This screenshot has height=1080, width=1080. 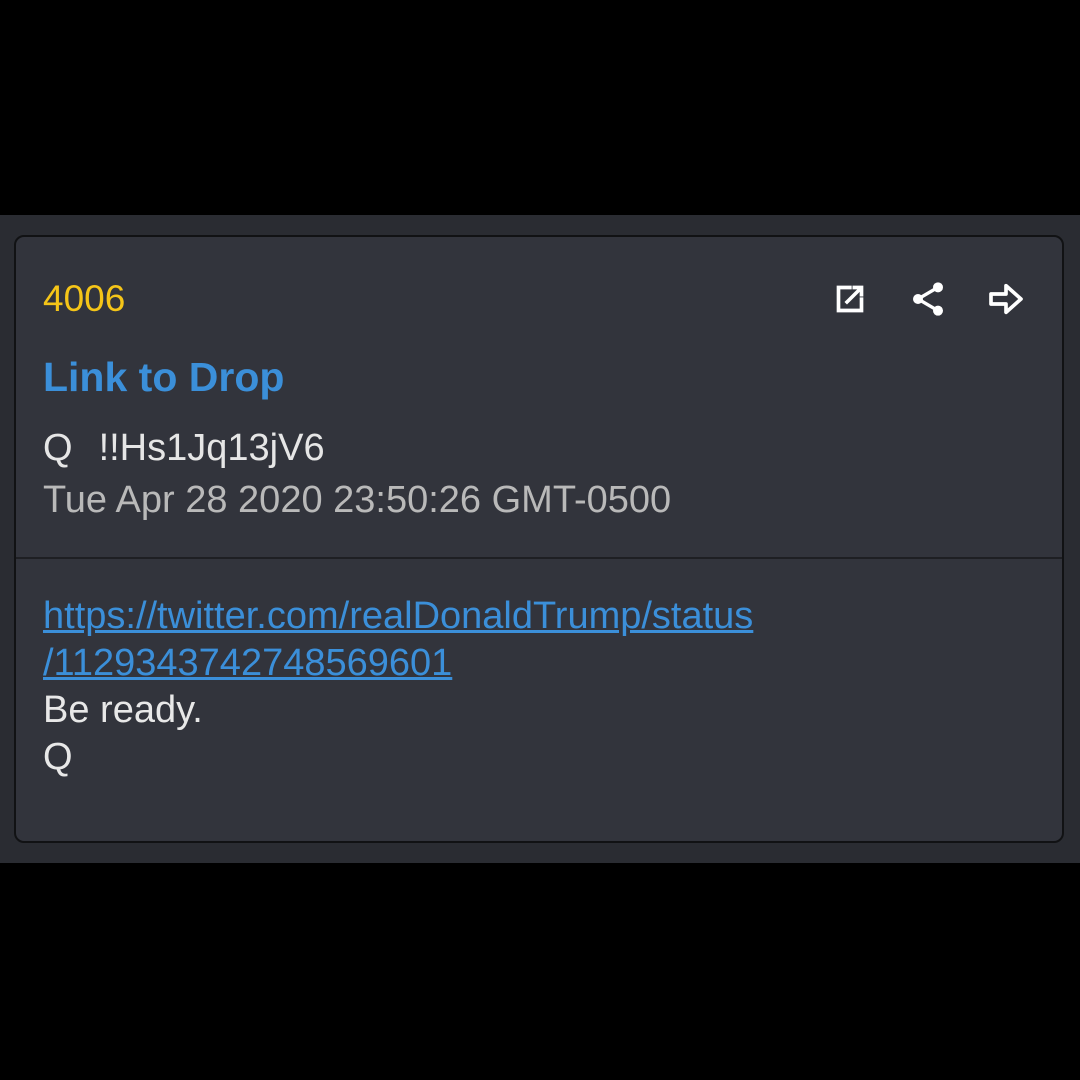 What do you see at coordinates (539, 558) in the screenshot?
I see `divider` at bounding box center [539, 558].